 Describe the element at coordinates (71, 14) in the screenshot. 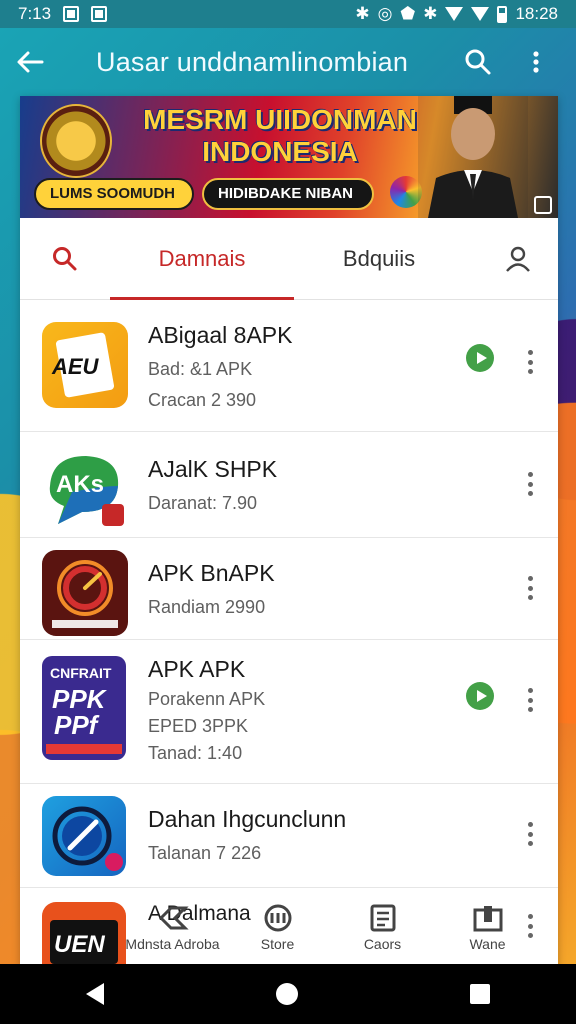

I see `notification-icon` at that location.